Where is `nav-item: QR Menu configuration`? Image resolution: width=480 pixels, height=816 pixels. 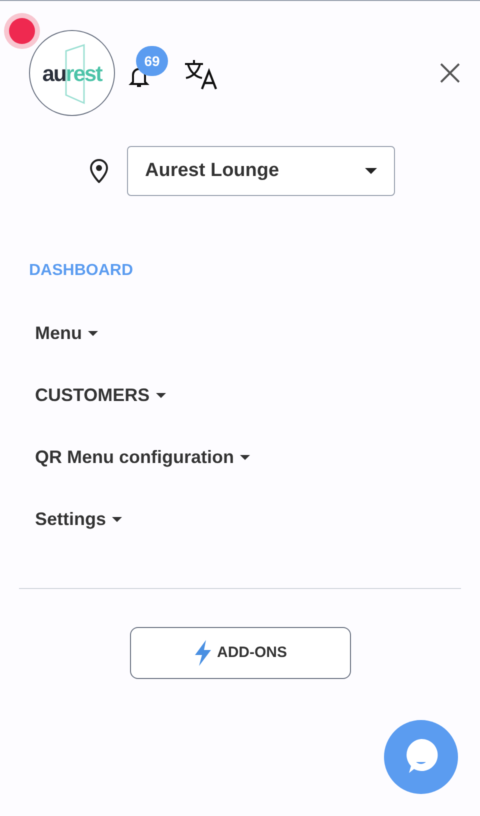
nav-item: QR Menu configuration is located at coordinates (142, 457).